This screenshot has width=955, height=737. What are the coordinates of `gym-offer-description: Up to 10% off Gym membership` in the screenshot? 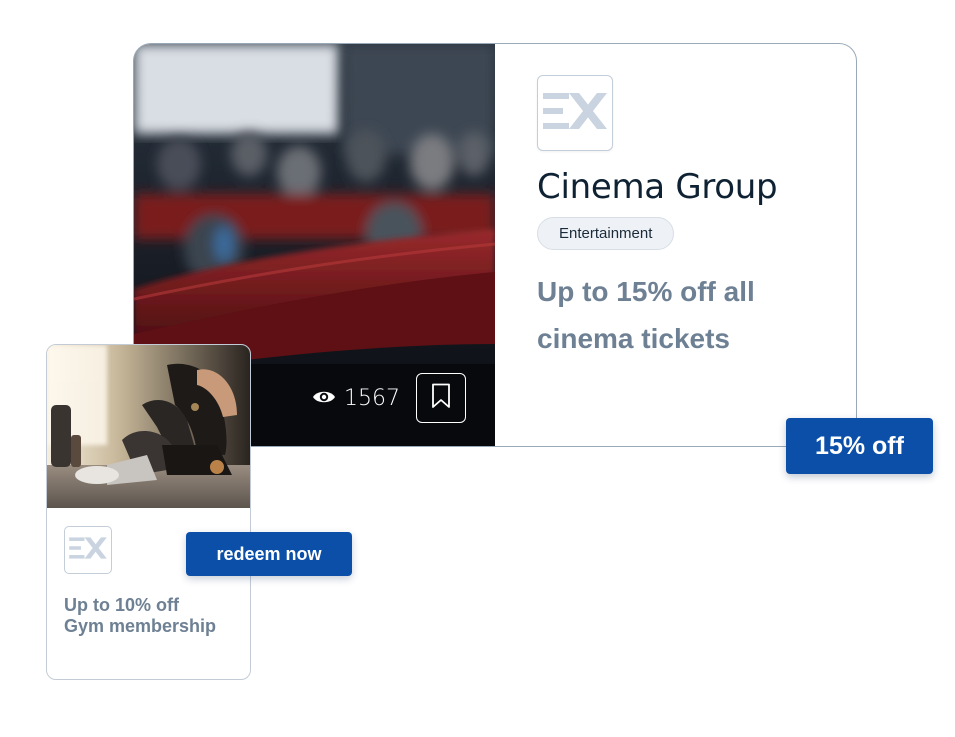 It's located at (154, 616).